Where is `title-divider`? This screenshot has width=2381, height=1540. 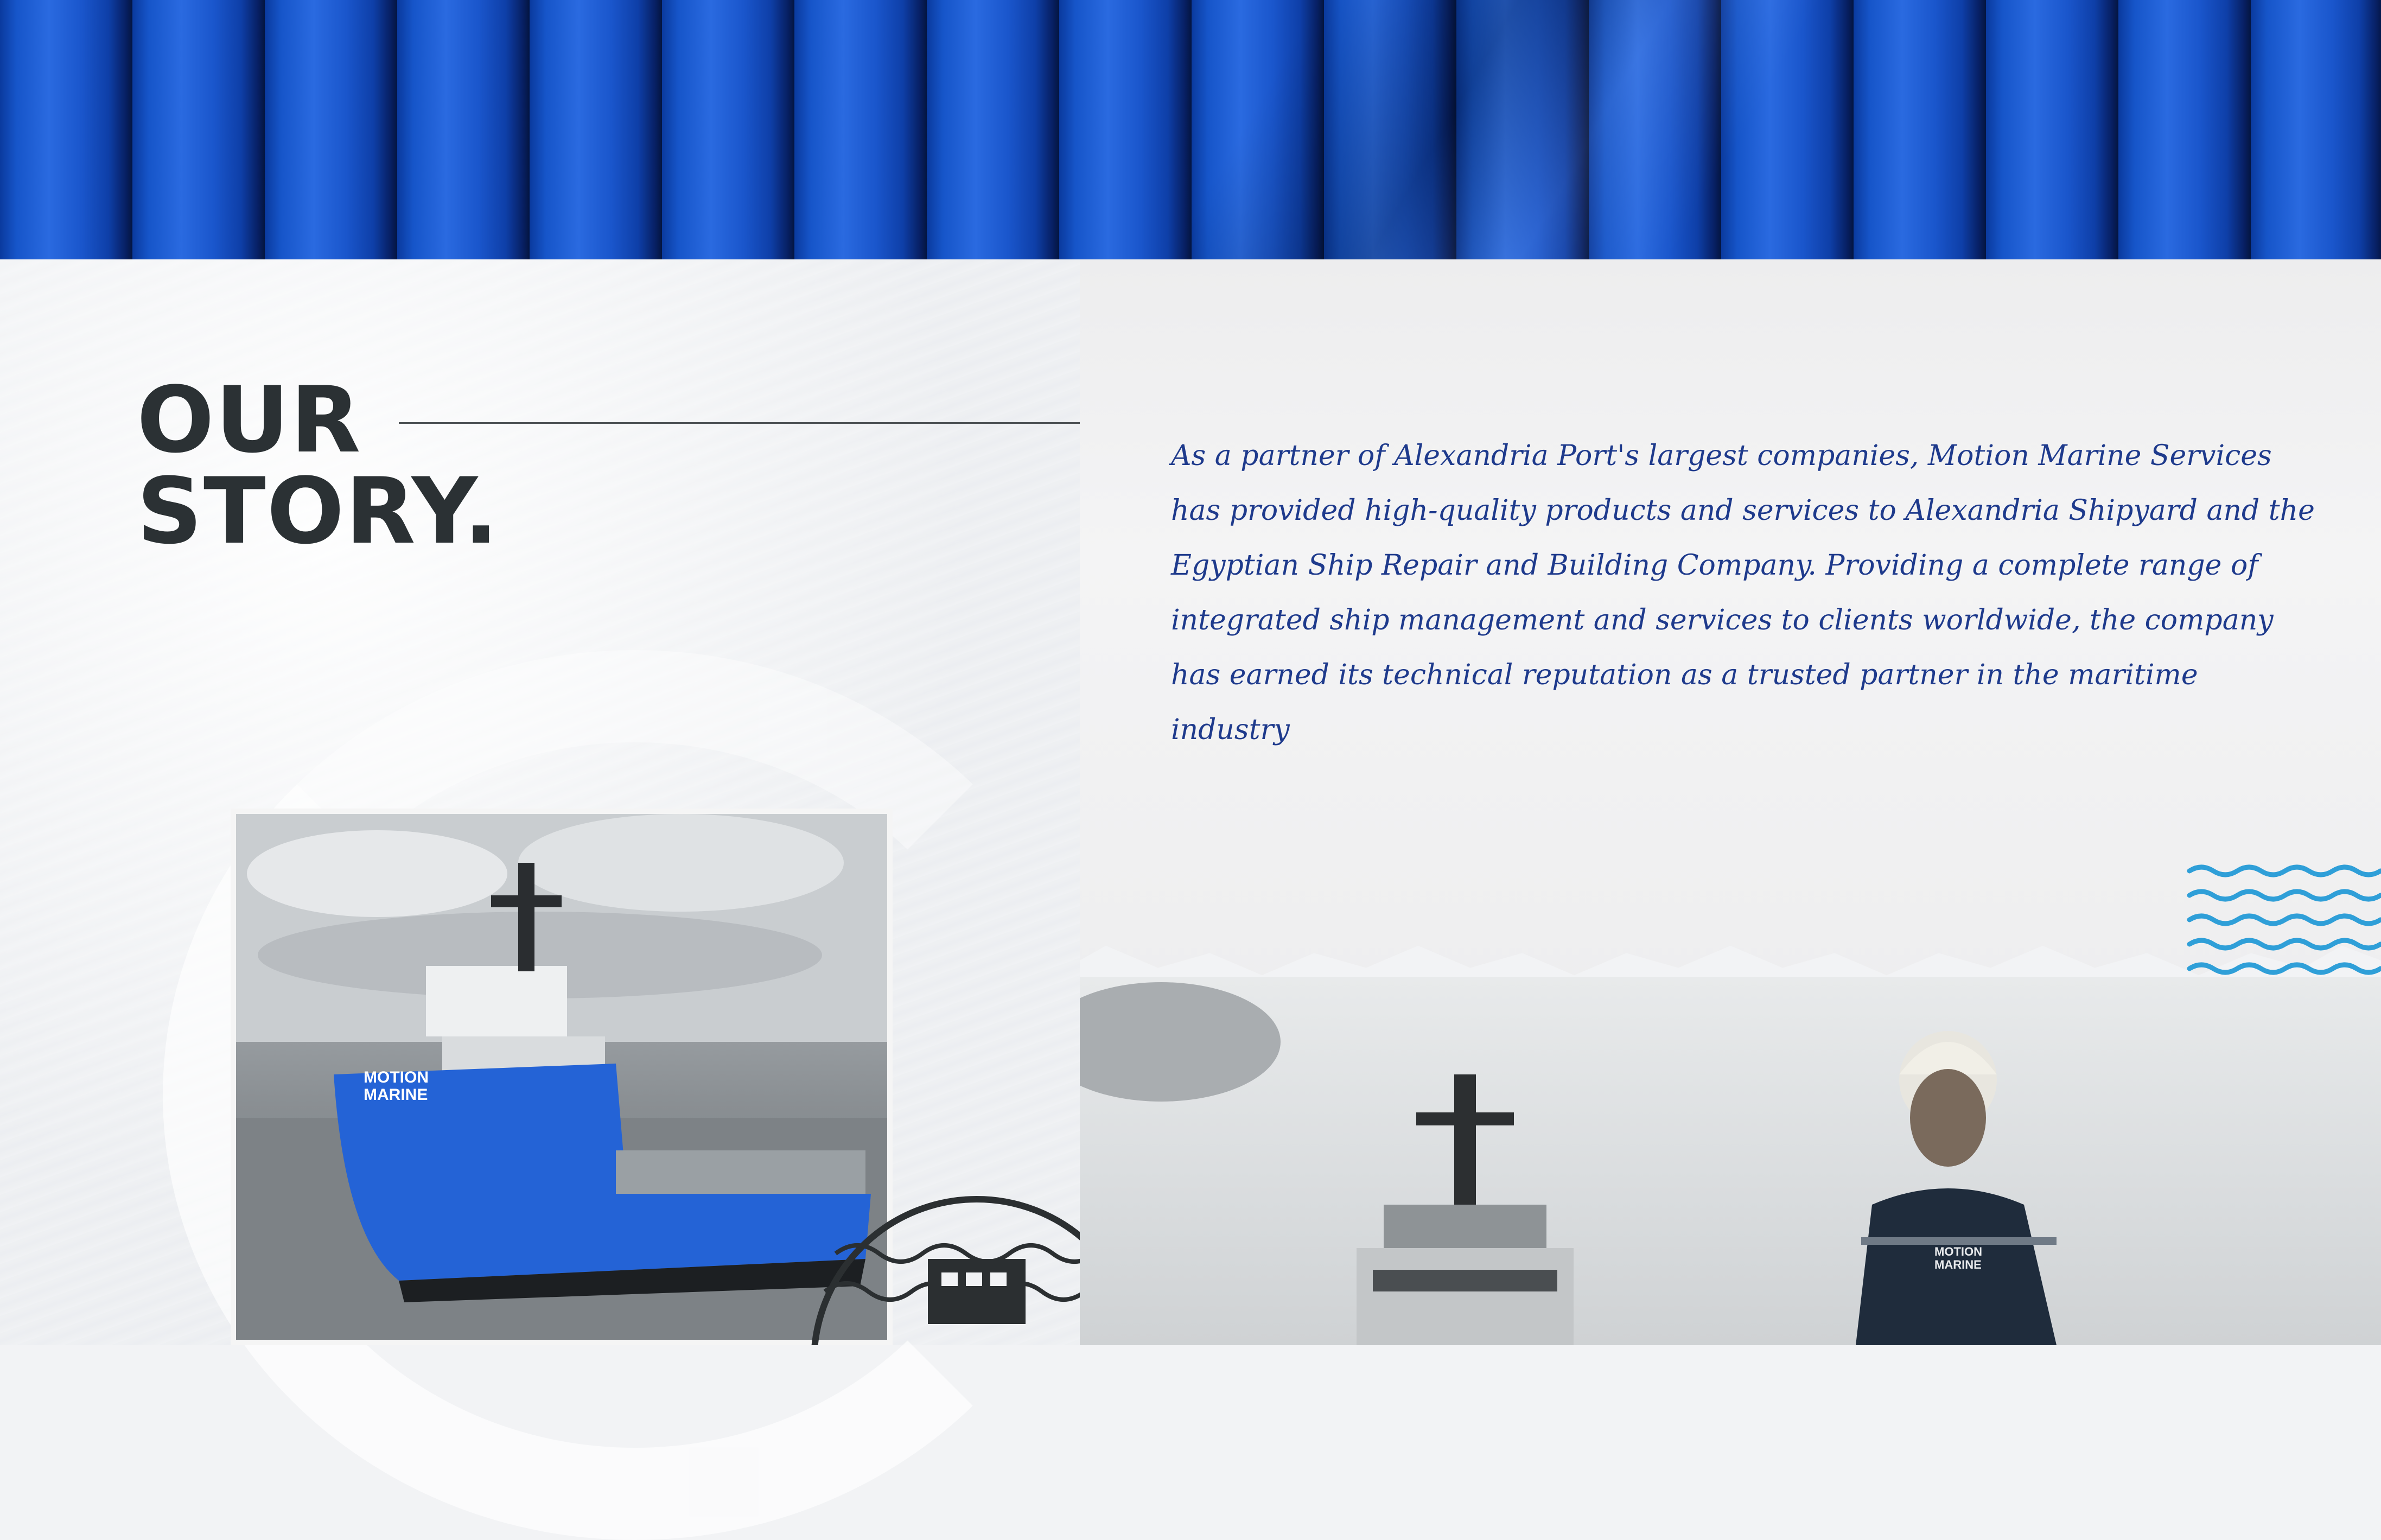
title-divider is located at coordinates (740, 423).